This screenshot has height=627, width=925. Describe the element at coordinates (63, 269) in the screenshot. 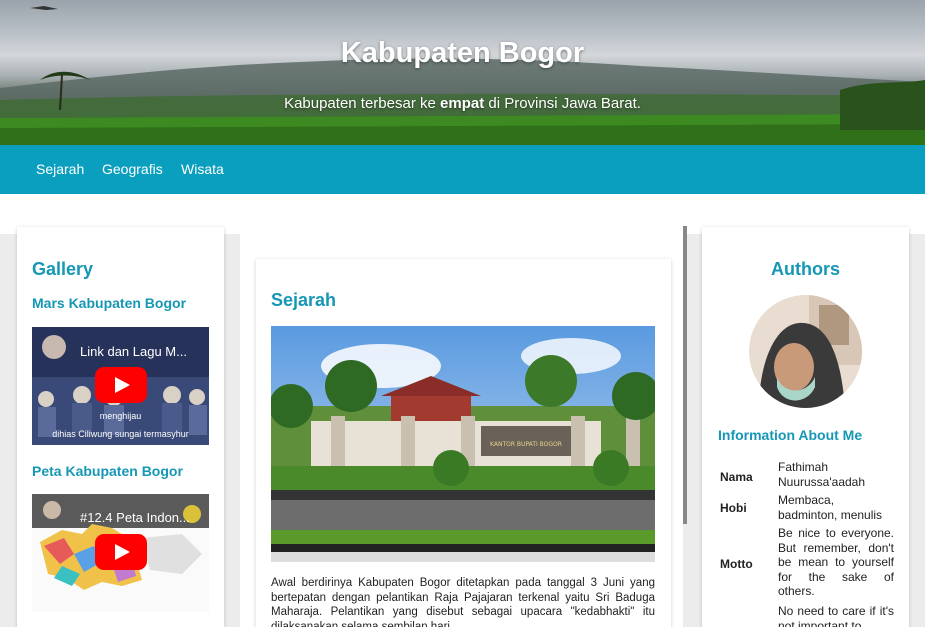

I see `gallery-title: Gallery` at that location.